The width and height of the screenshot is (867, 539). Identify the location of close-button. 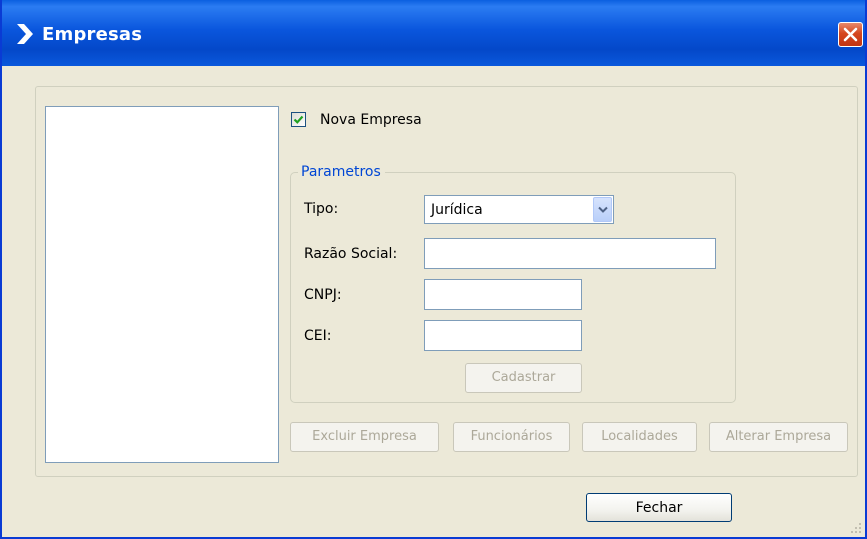
(850, 34).